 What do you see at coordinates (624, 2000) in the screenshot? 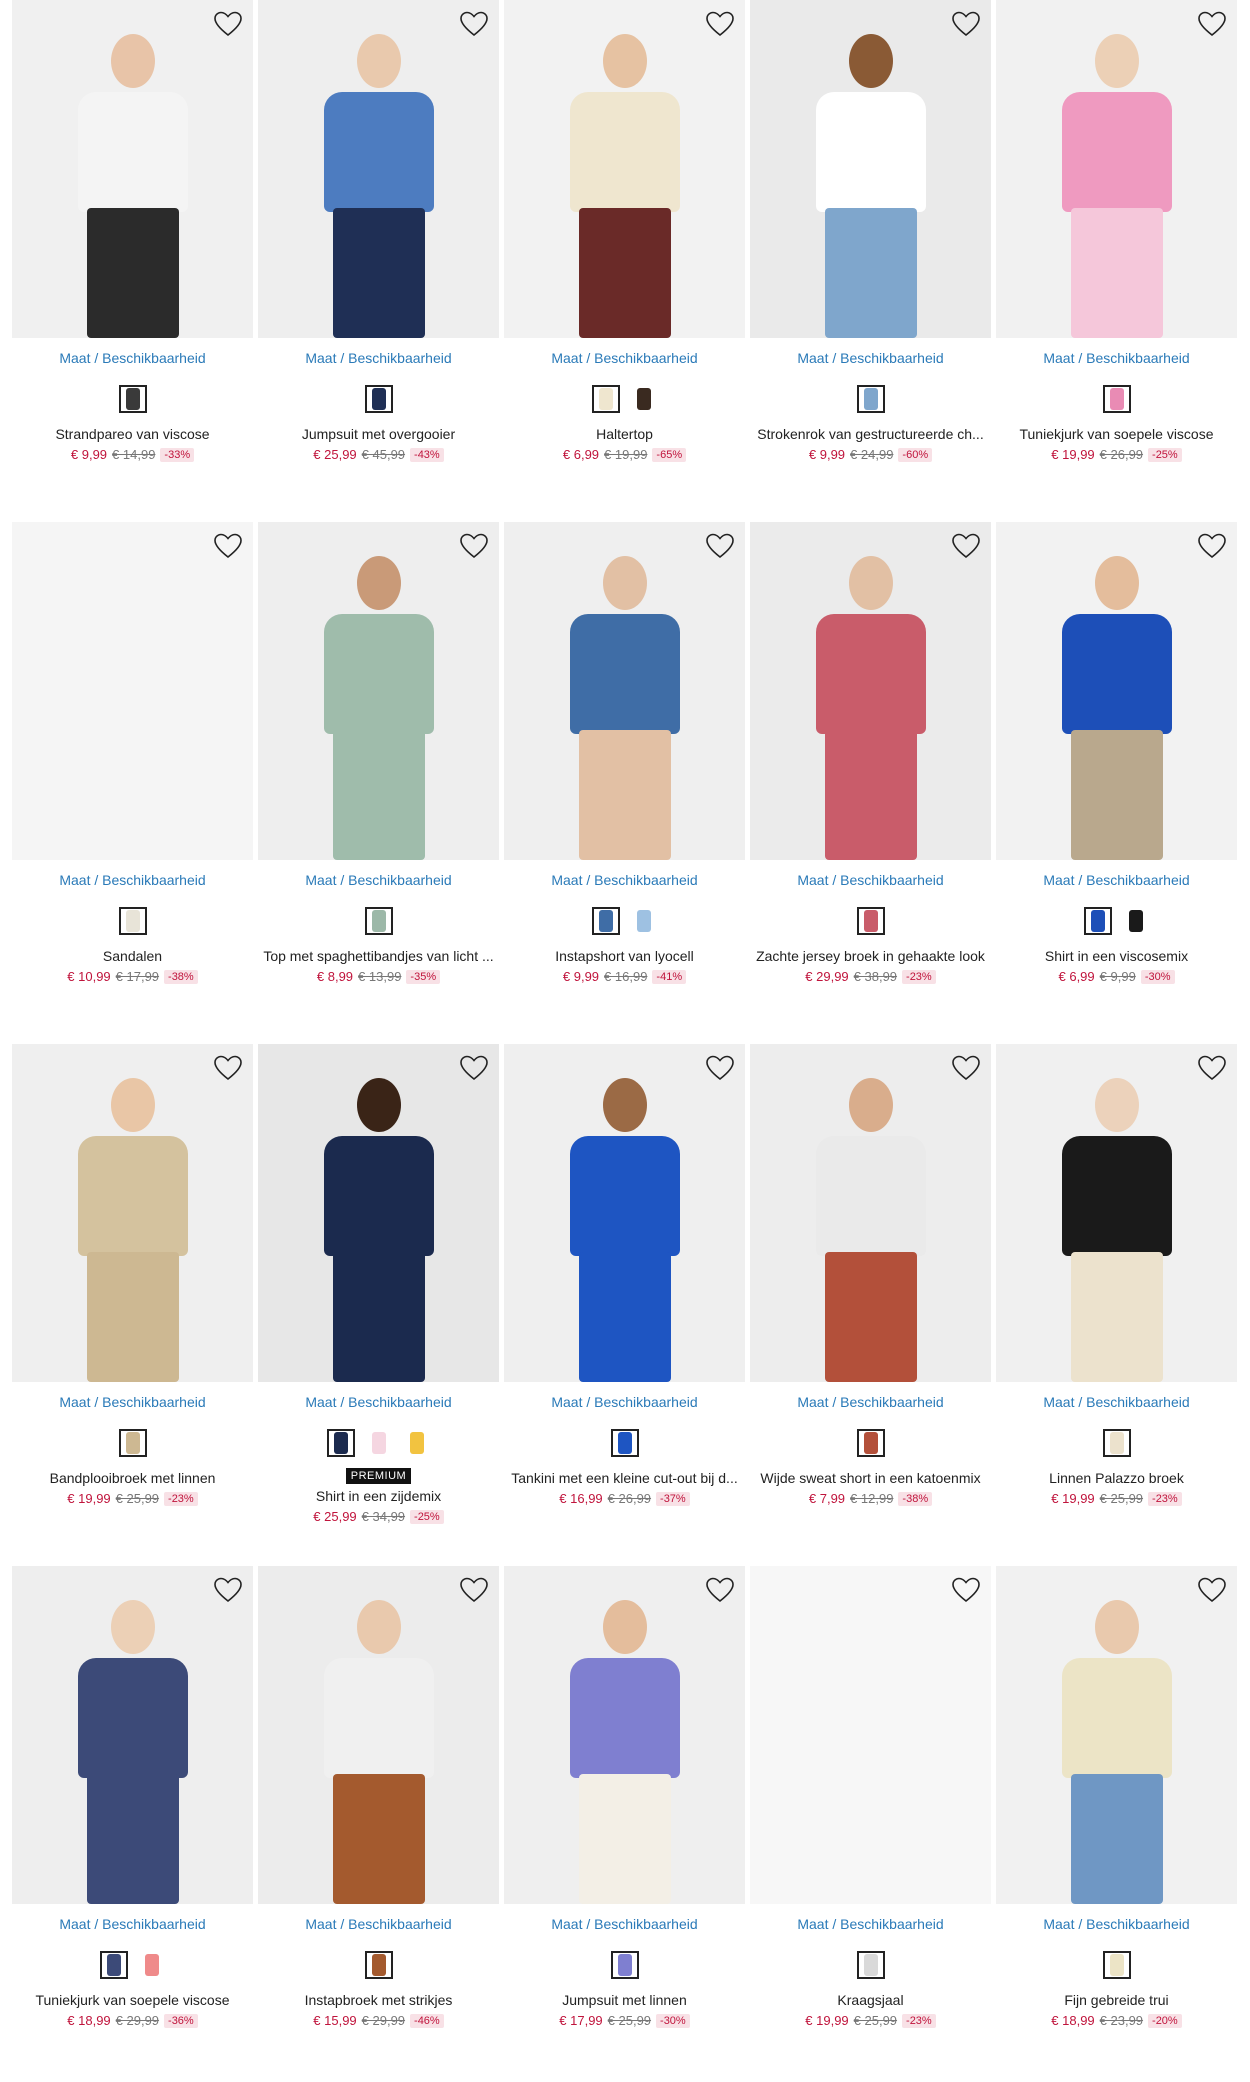
I see `product-name: Jumpsuit met linnen` at bounding box center [624, 2000].